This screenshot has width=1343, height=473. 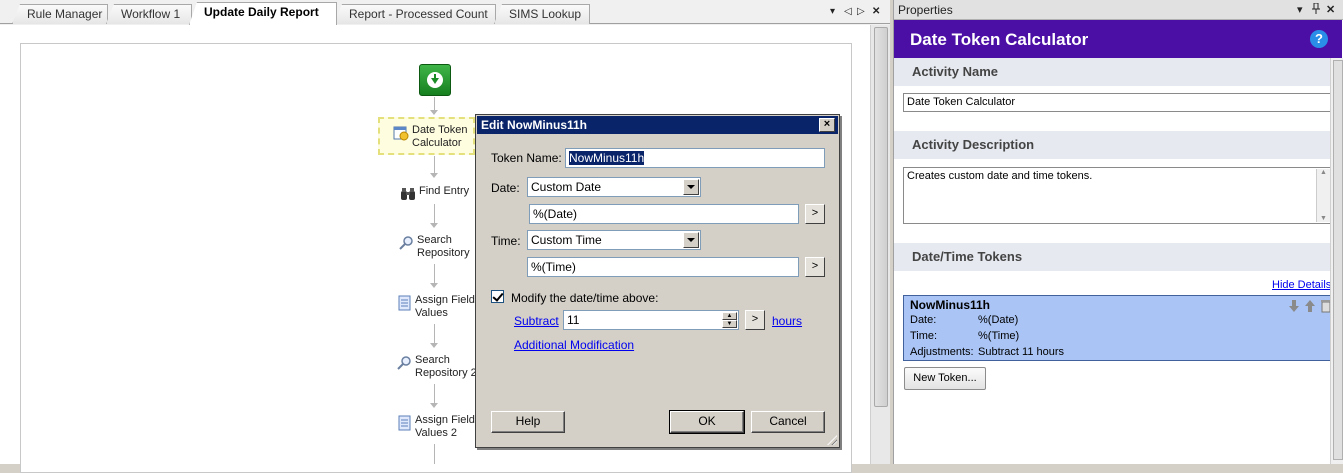 What do you see at coordinates (607, 158) in the screenshot?
I see `token-name-value: NowMinus11h` at bounding box center [607, 158].